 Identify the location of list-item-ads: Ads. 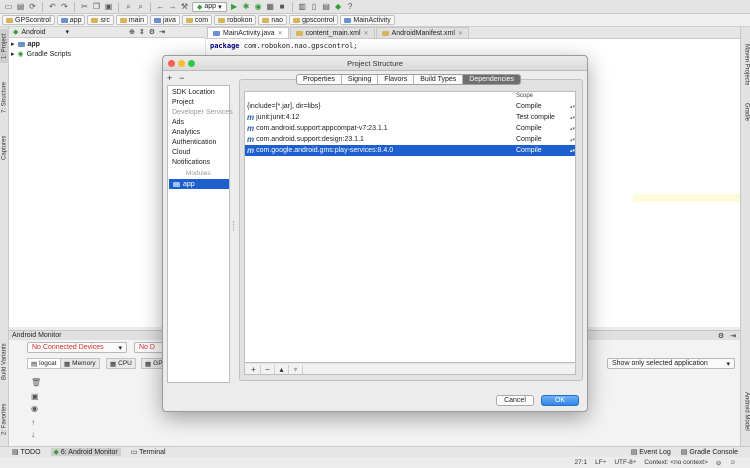
(178, 122).